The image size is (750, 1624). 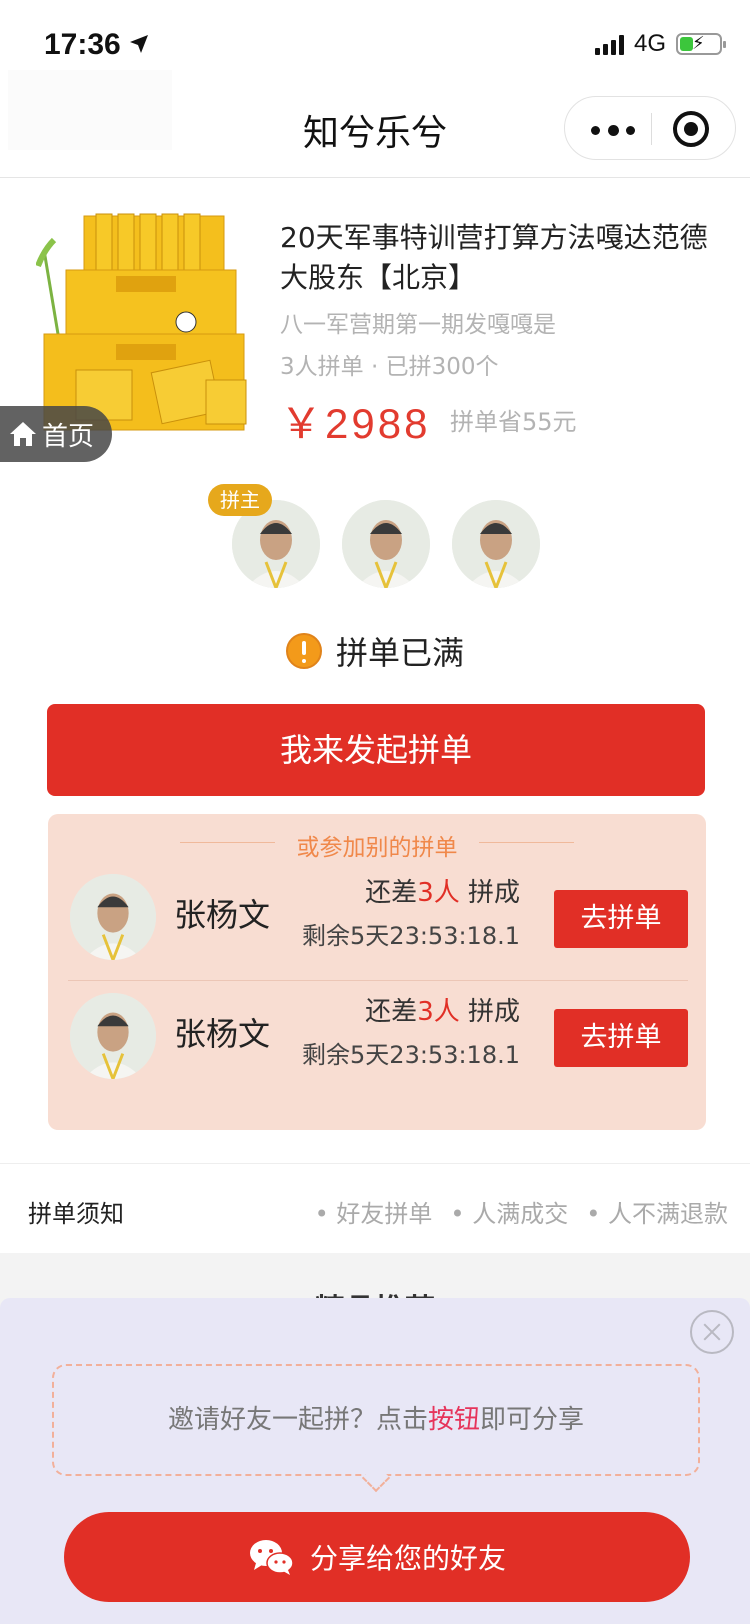 I want to click on product-title: 20天军事特训营打算方法嘎达范德大股东【北京】, so click(x=494, y=257).